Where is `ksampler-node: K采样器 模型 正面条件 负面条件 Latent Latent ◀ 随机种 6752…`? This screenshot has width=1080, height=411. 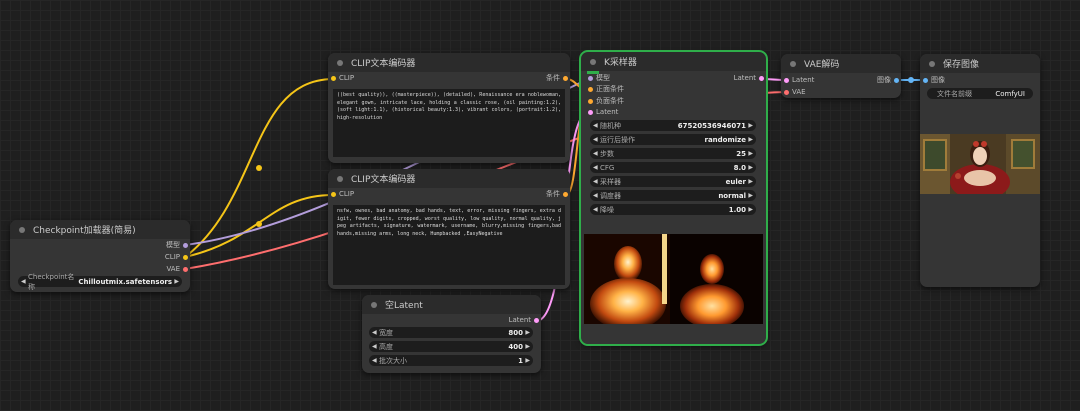
ksampler-node: K采样器 模型 正面条件 负面条件 Latent Latent ◀ 随机种 6752… is located at coordinates (673, 198).